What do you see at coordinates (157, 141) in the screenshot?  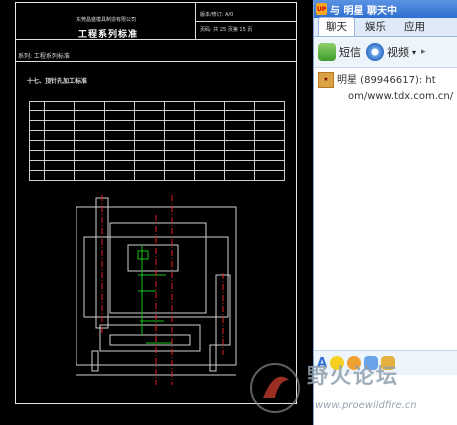 I see `spec-table` at bounding box center [157, 141].